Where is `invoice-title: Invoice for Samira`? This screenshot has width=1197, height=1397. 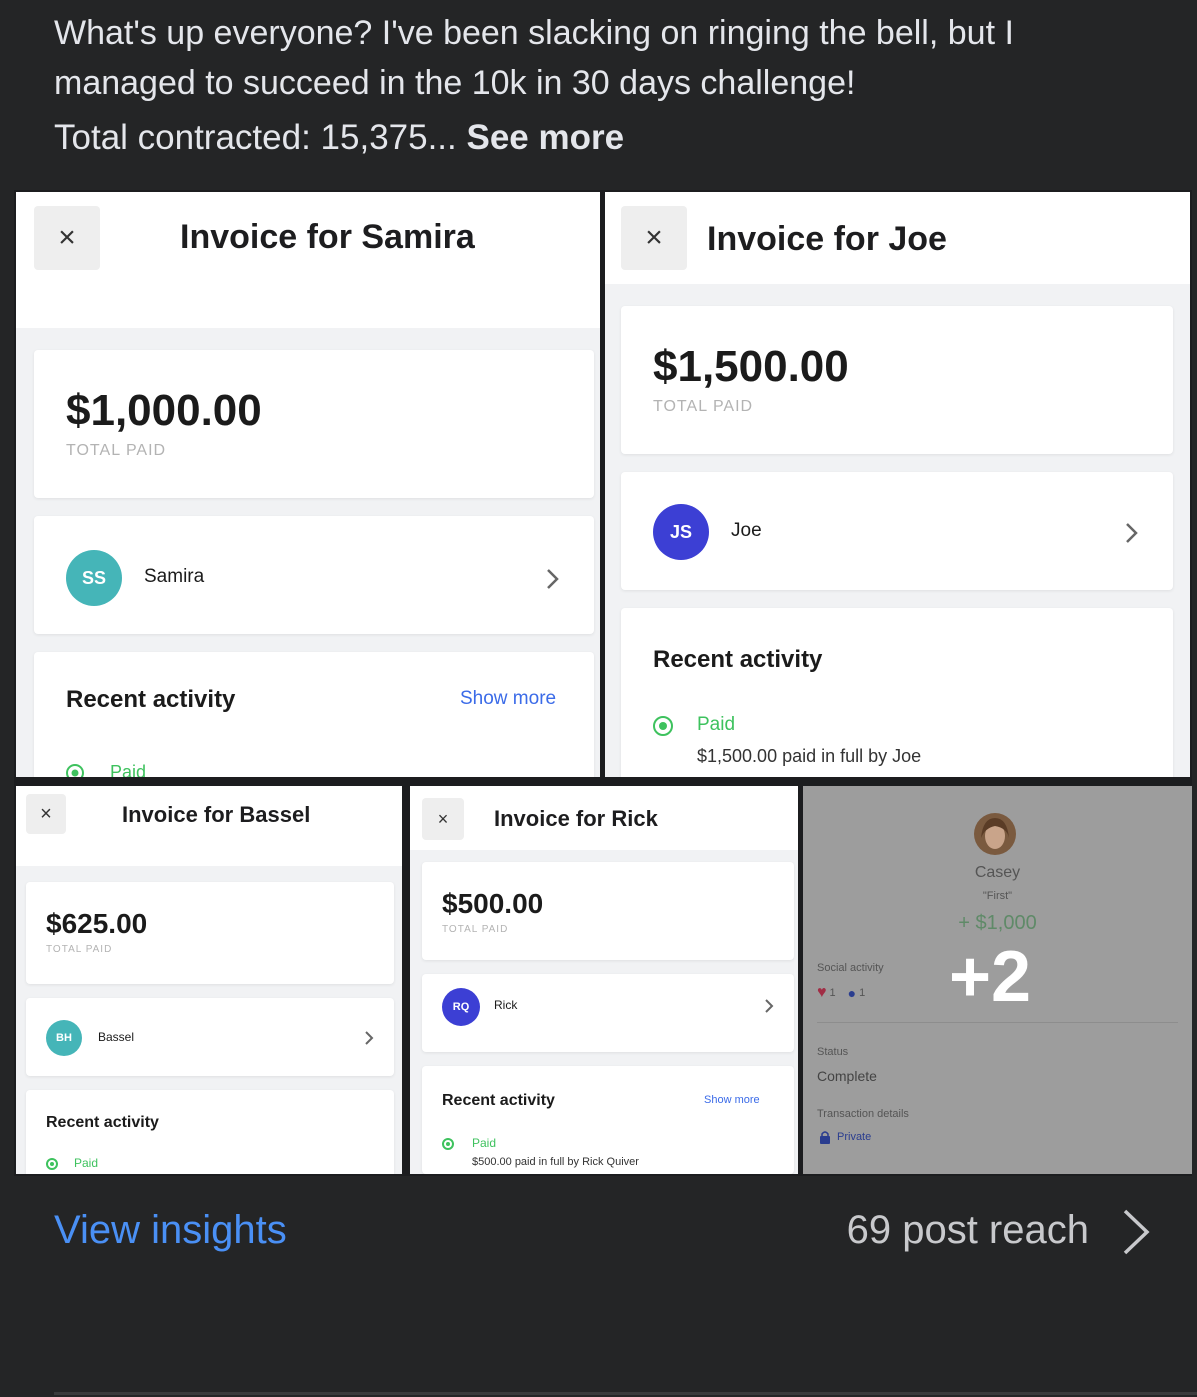
invoice-title: Invoice for Samira is located at coordinates (327, 237).